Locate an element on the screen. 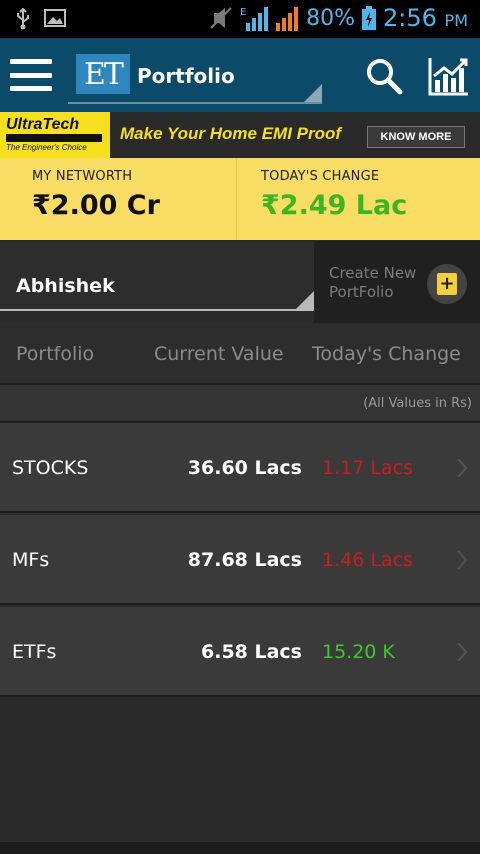 This screenshot has width=480, height=854. bottom-bar is located at coordinates (240, 848).